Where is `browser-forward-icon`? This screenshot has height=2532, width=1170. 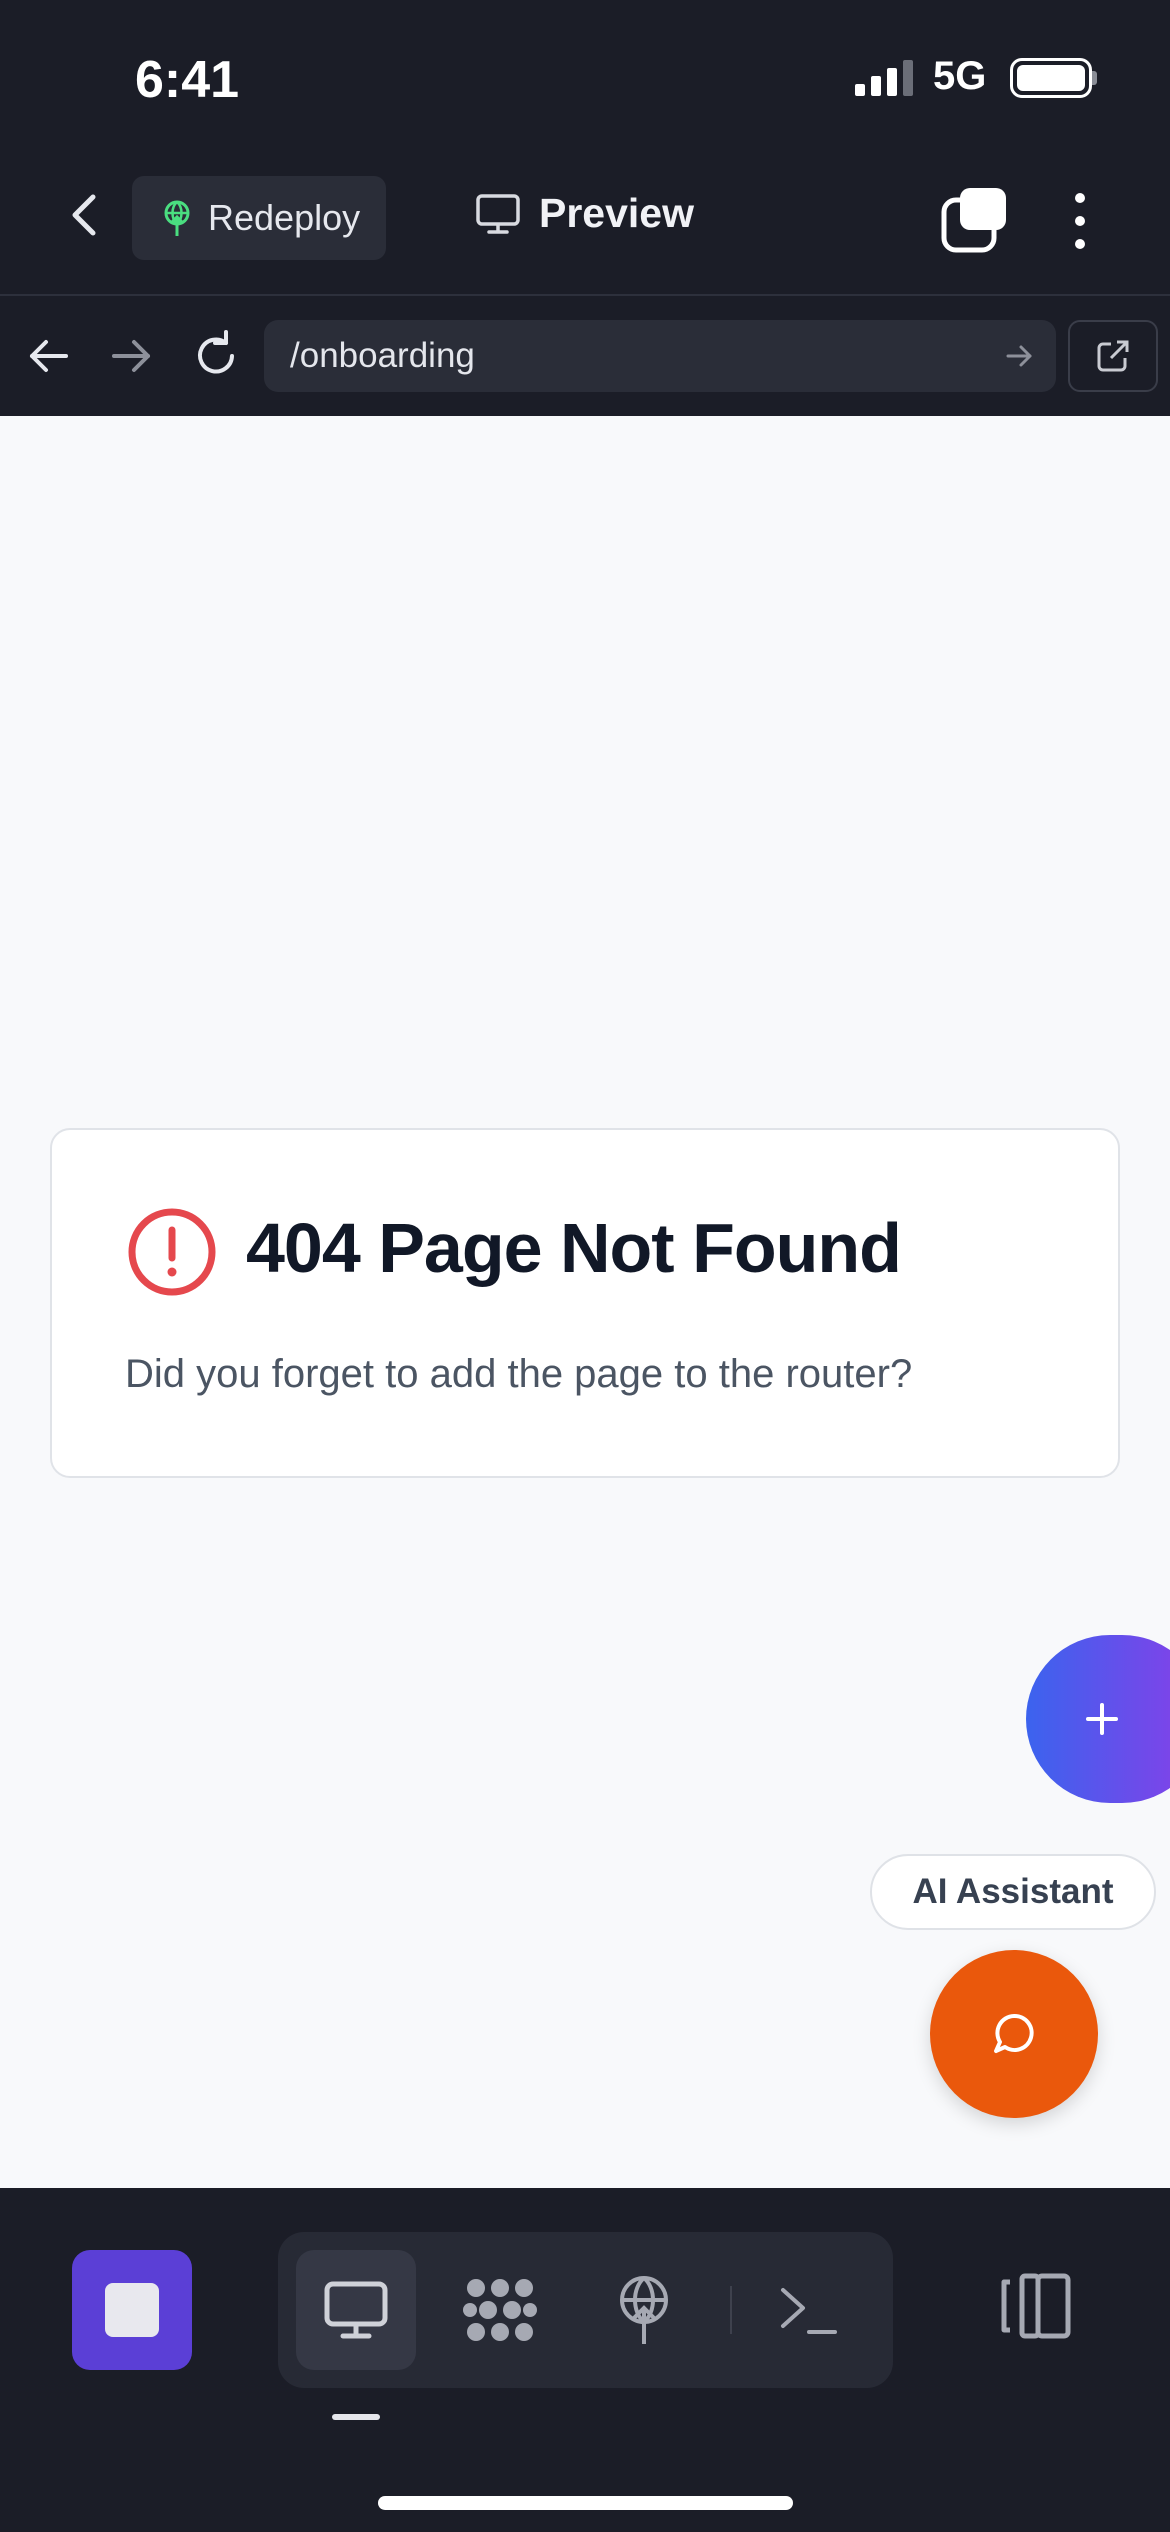
browser-forward-icon is located at coordinates (132, 356).